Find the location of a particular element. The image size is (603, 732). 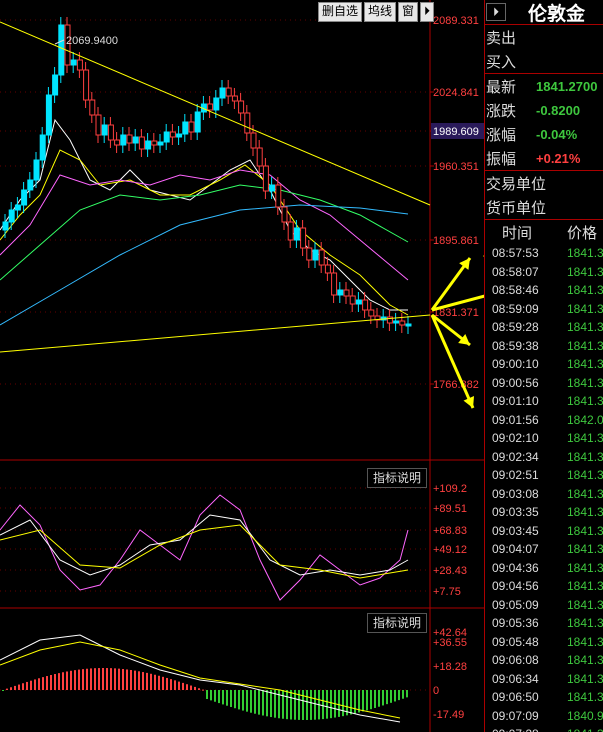

quote-stat-row: 振幅 +0.21% is located at coordinates (544, 158).